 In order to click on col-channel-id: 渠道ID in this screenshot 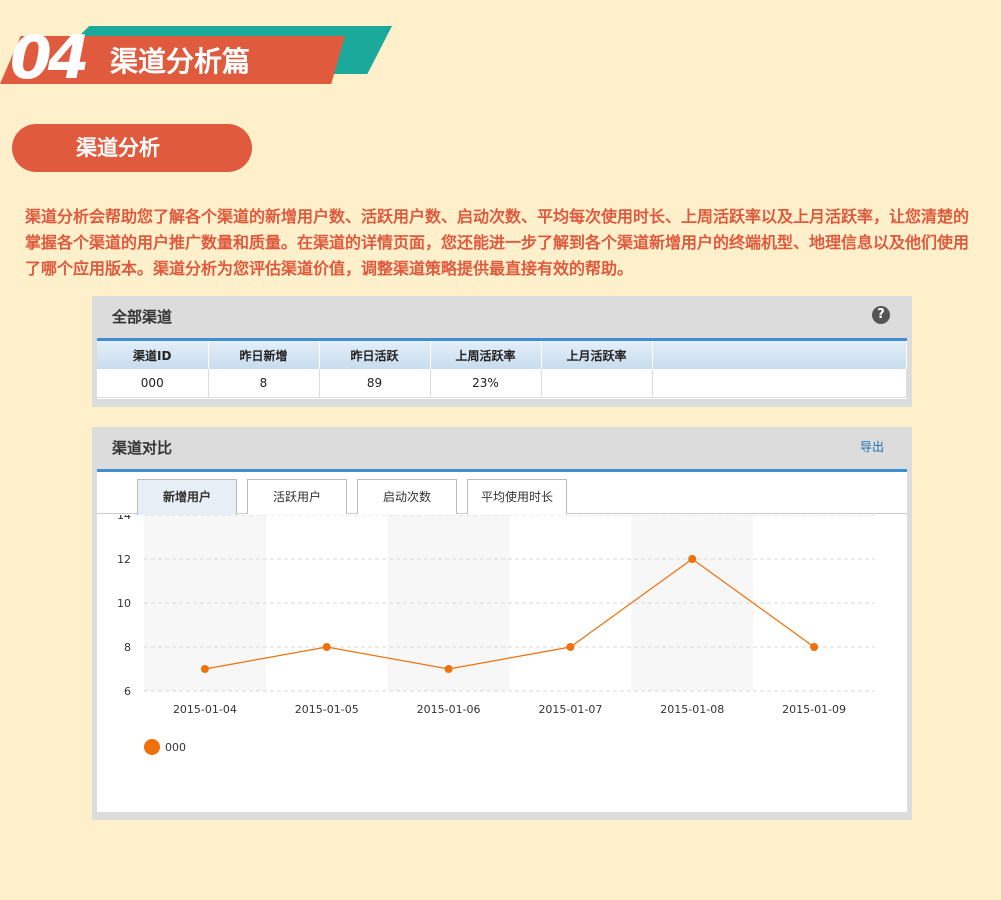, I will do `click(153, 355)`.